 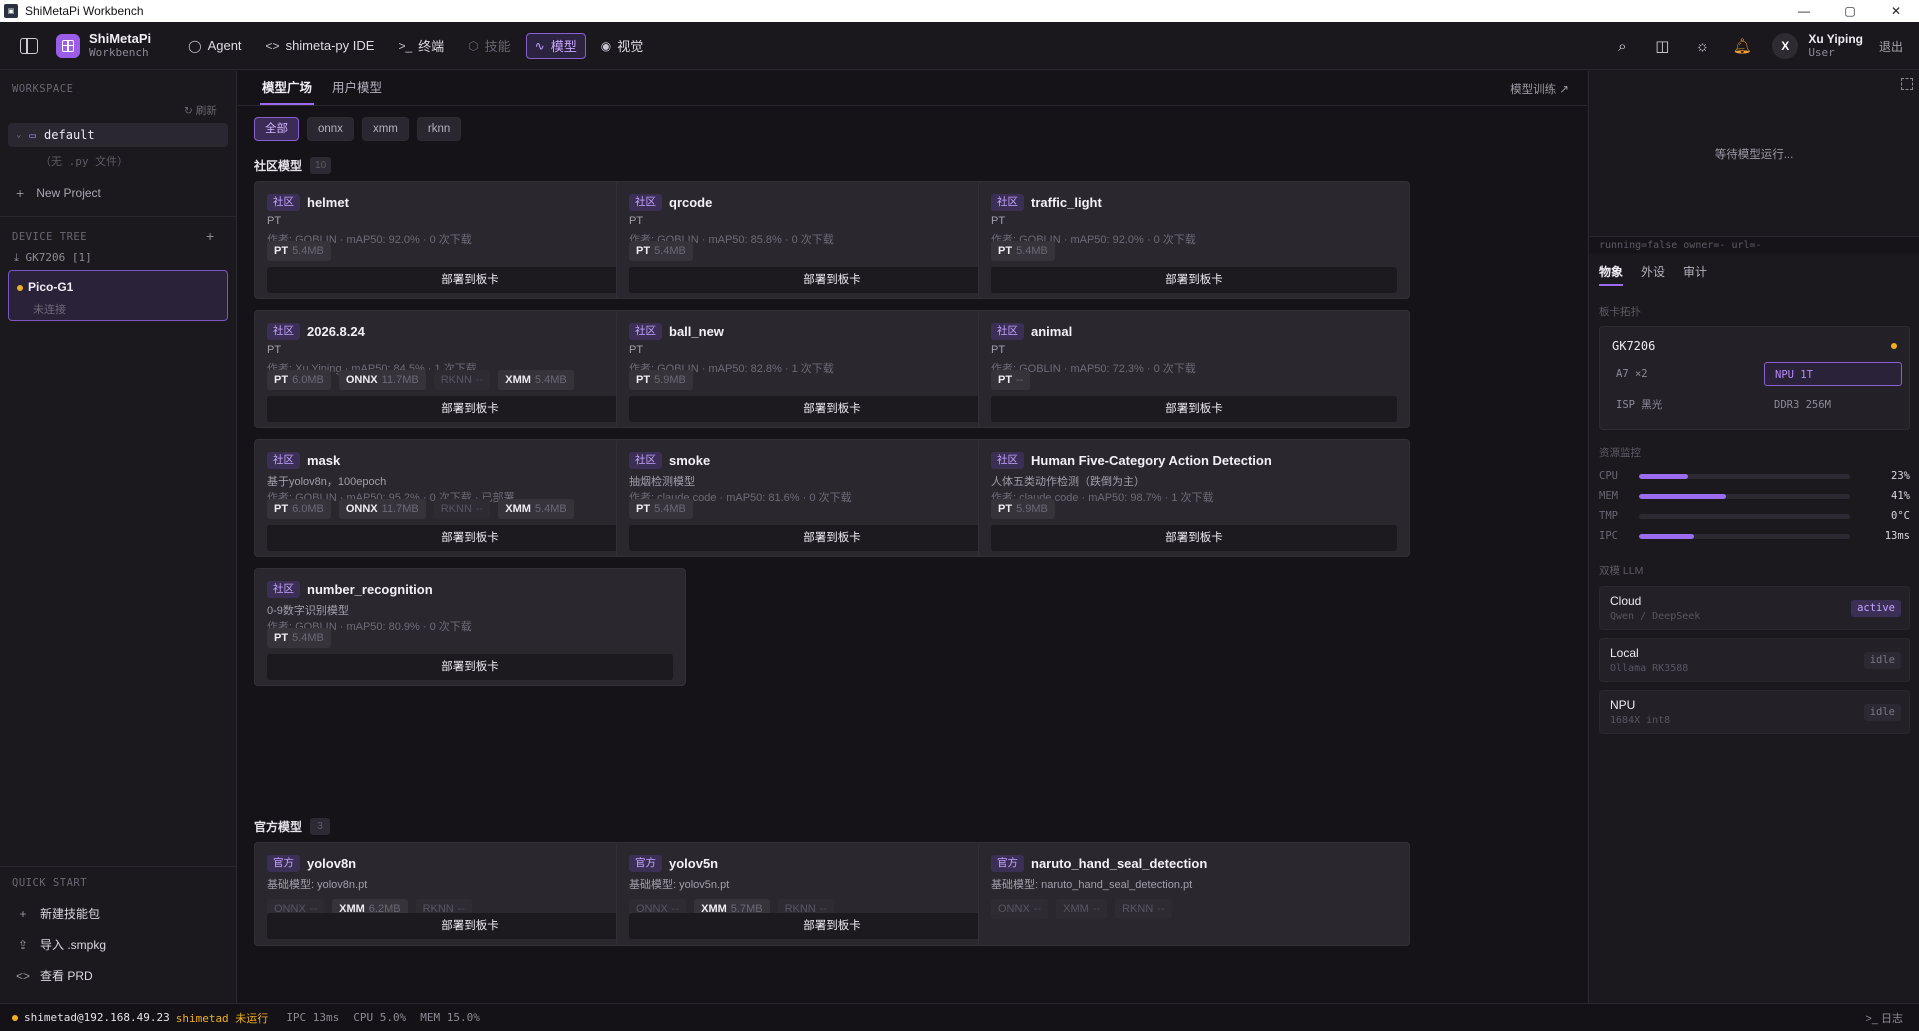 What do you see at coordinates (29, 45) in the screenshot?
I see `sidebar-toggle-icon` at bounding box center [29, 45].